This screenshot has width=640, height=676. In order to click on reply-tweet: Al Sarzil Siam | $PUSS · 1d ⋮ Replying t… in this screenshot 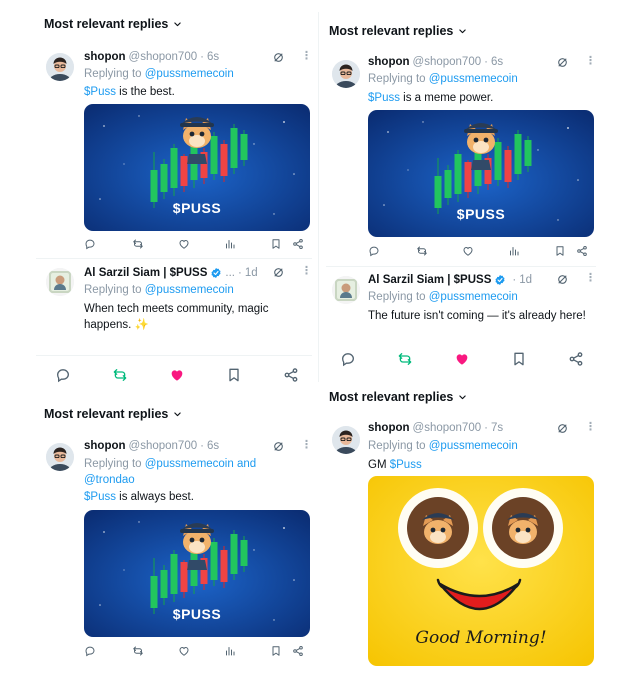, I will do `click(470, 300)`.